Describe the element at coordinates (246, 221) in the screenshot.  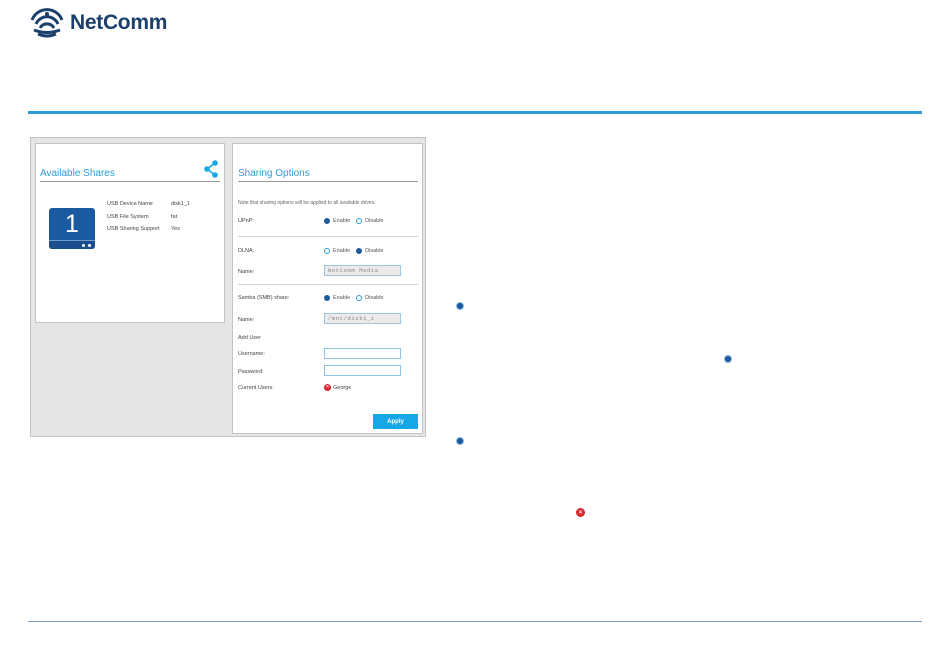
I see `upnp-label: UPnP:` at that location.